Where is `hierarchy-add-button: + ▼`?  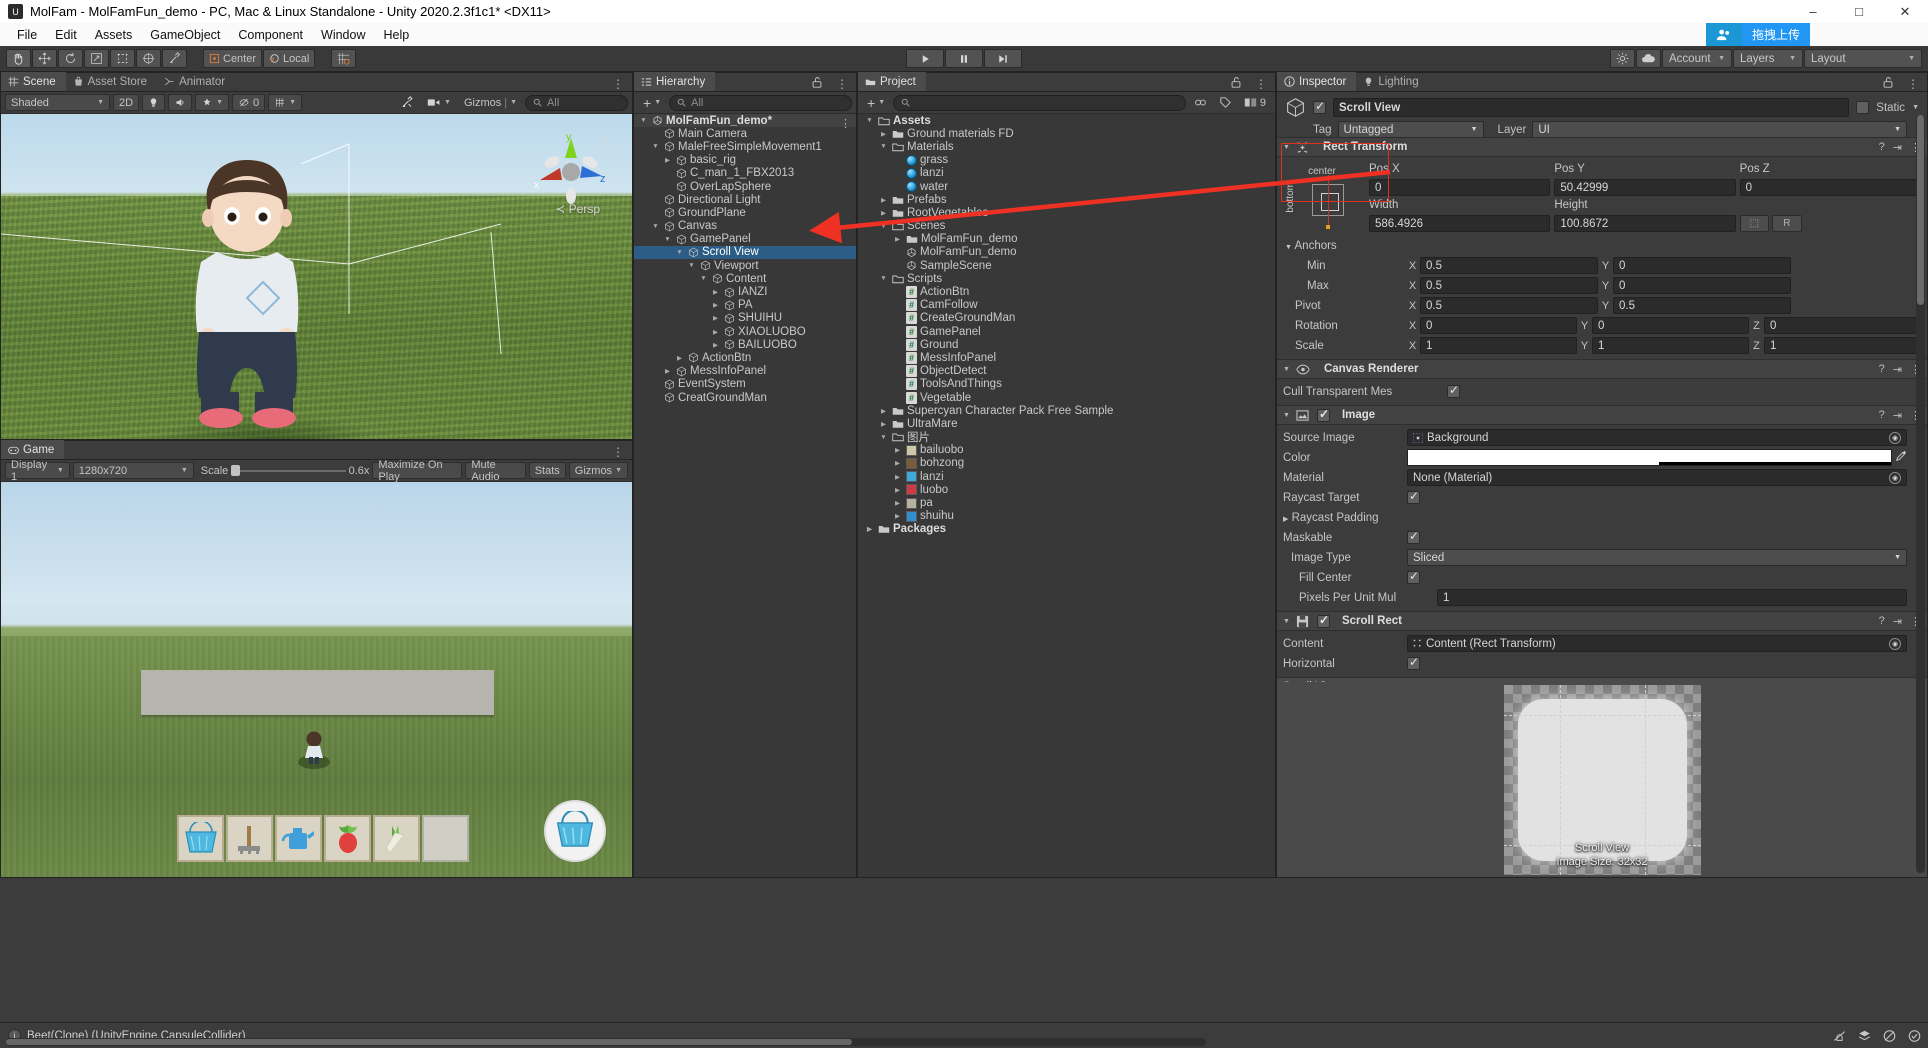
hierarchy-add-button: + ▼ is located at coordinates (652, 102).